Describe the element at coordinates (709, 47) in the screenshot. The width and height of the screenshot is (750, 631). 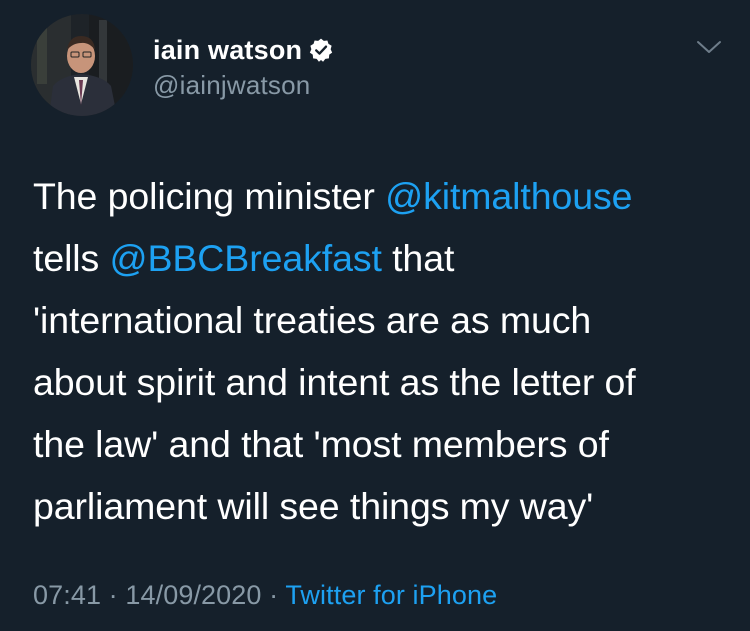
I see `chevron-down-icon` at that location.